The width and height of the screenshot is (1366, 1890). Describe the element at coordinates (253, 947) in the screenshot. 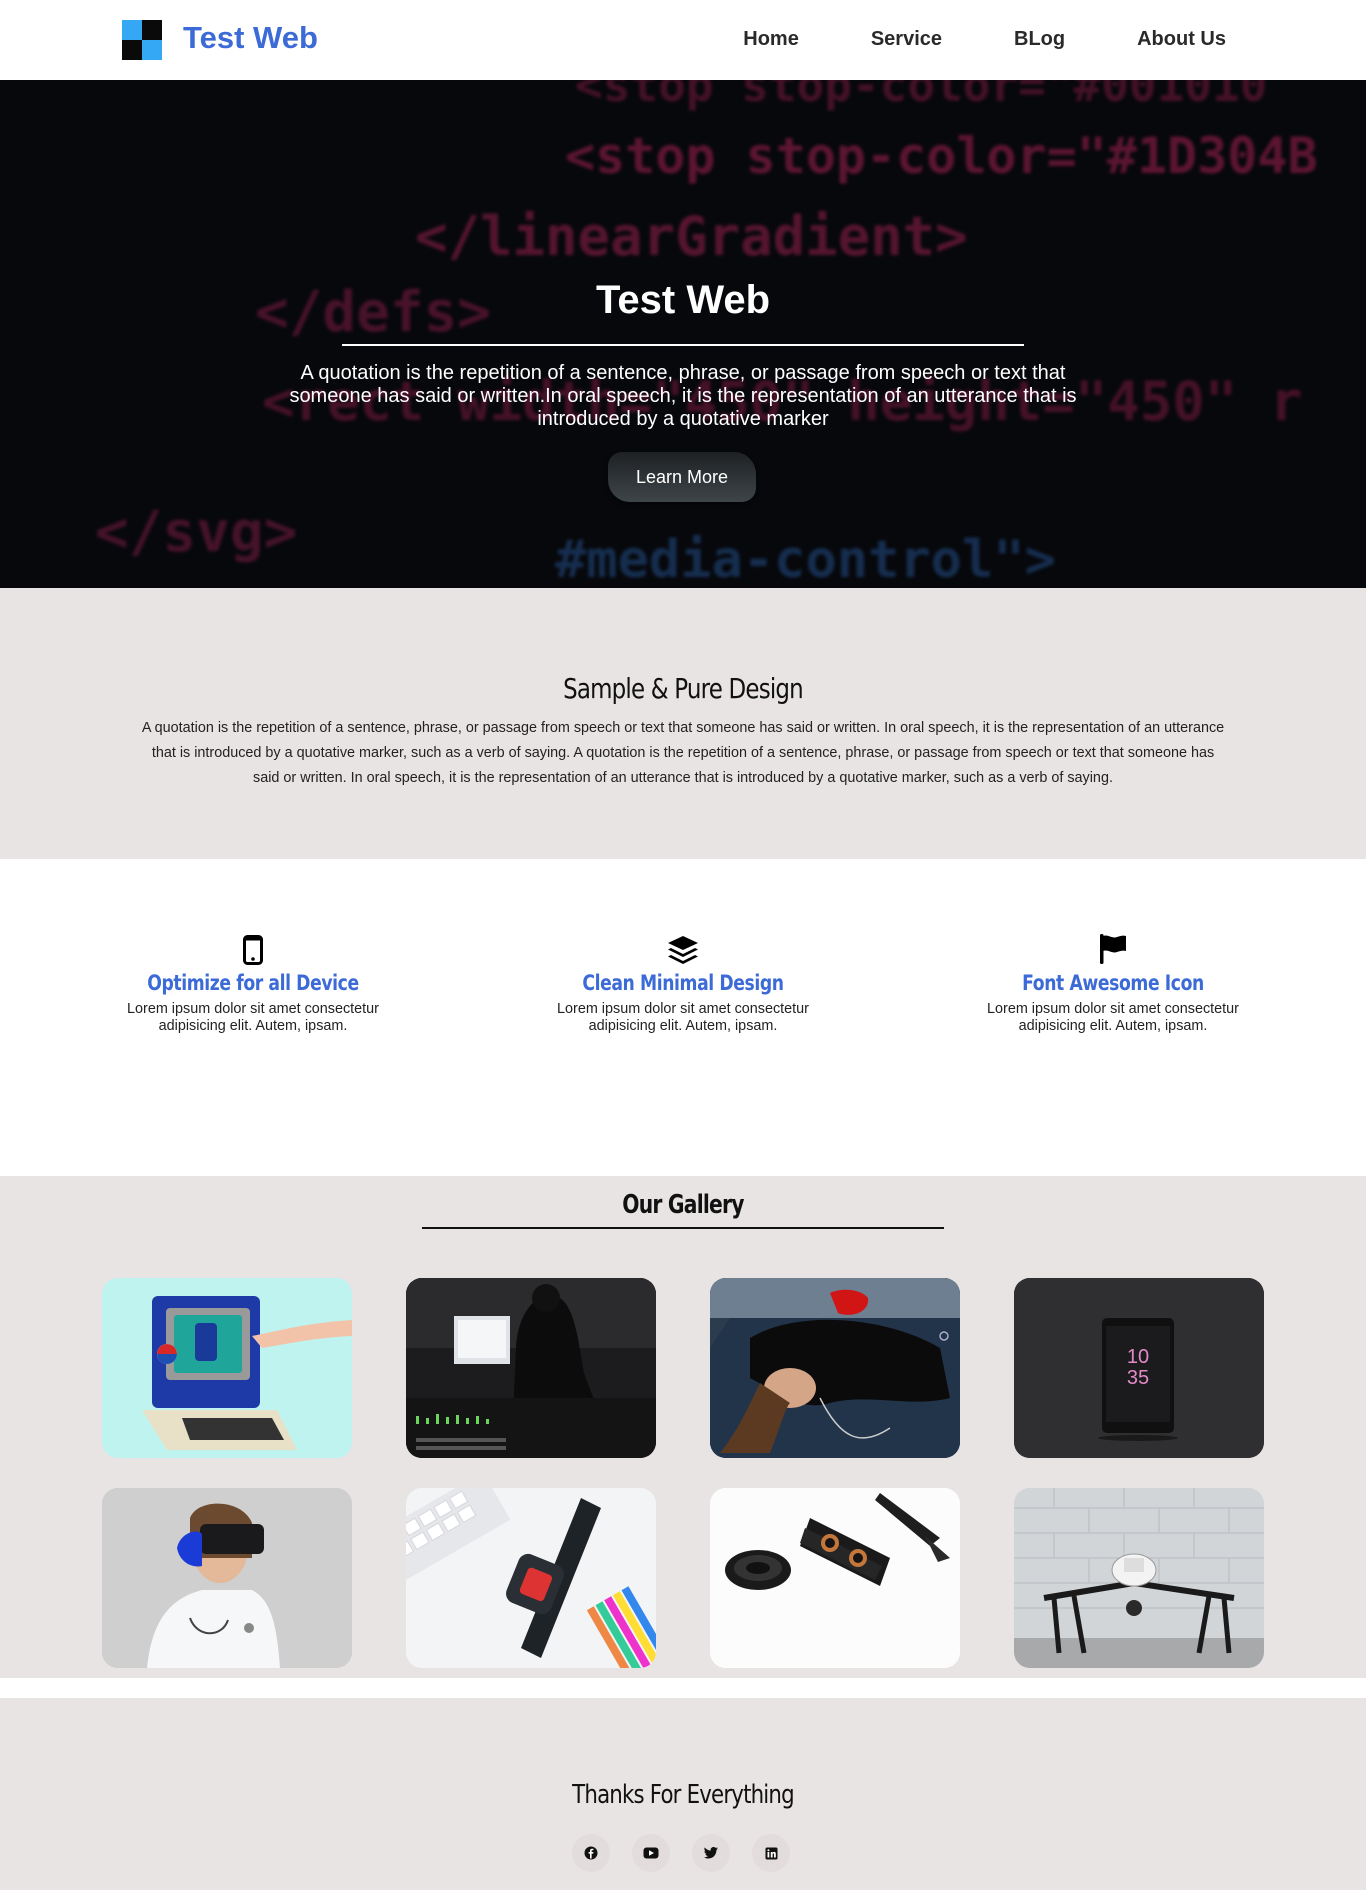

I see `mobile-icon` at that location.